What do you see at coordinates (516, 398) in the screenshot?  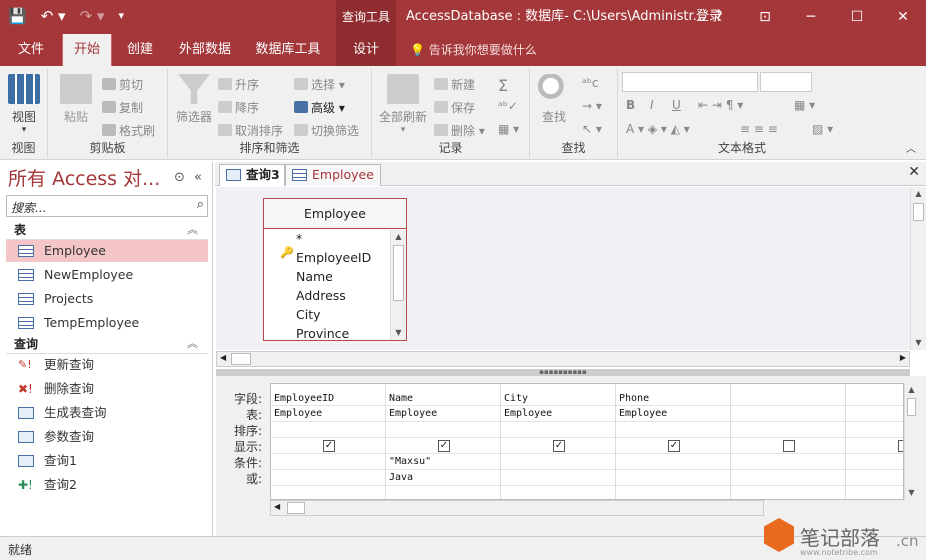 I see `grid-cell-field: City` at bounding box center [516, 398].